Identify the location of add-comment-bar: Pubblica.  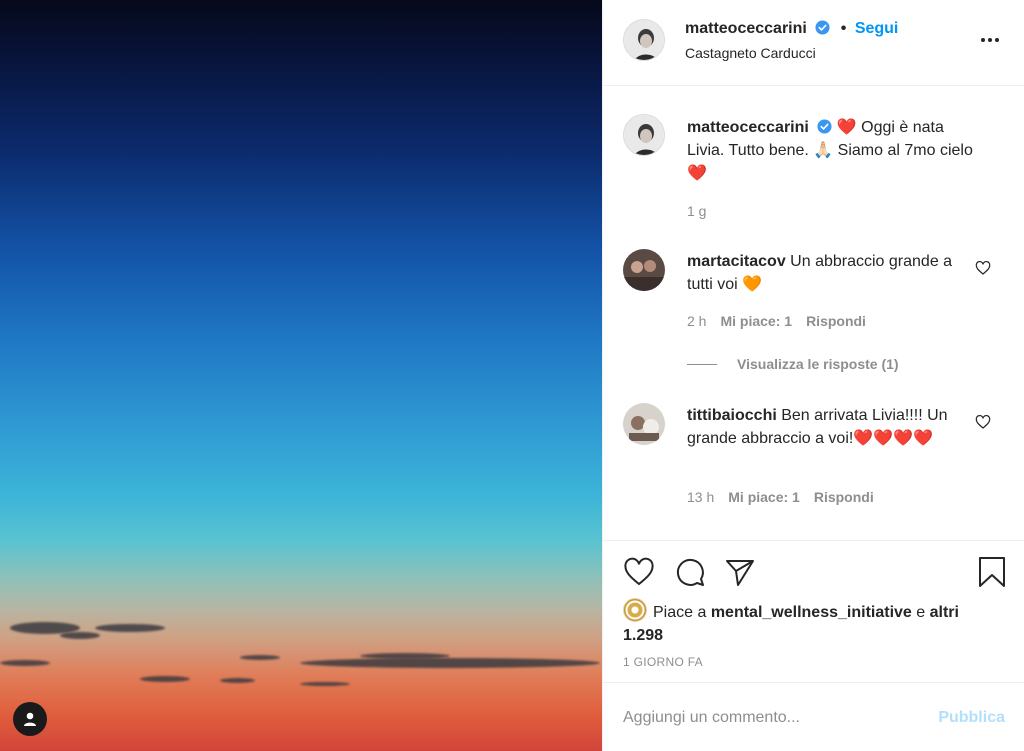
(813, 716).